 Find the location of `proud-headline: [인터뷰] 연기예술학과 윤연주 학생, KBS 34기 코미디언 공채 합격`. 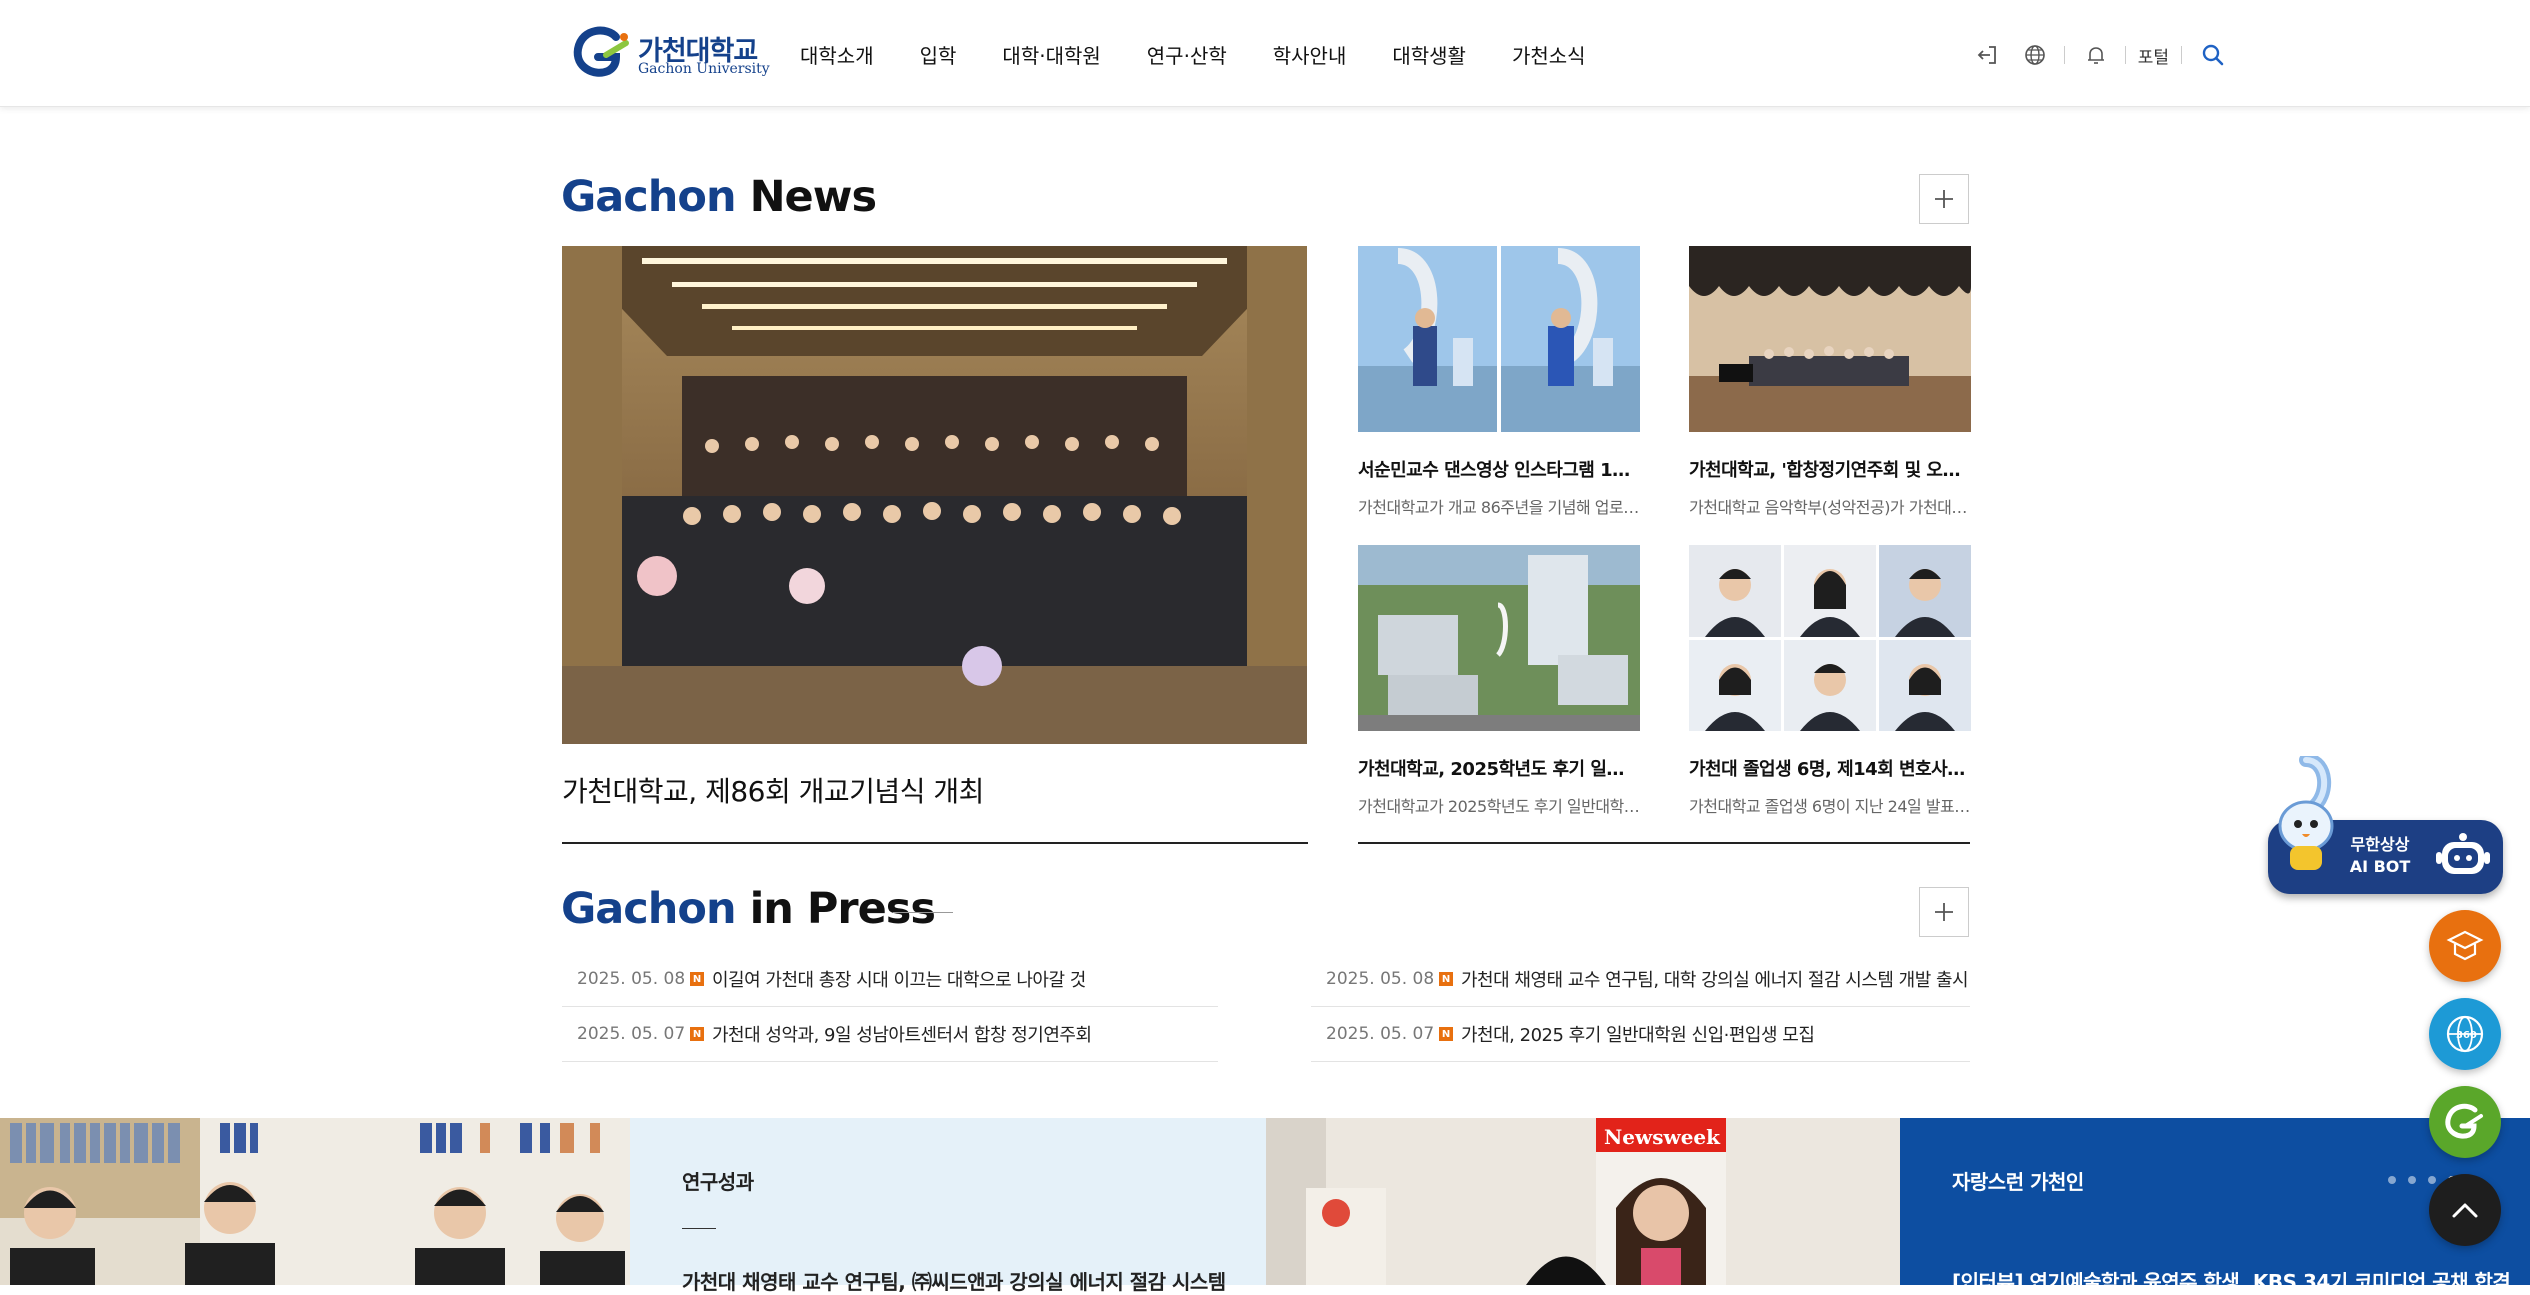

proud-headline: [인터뷰] 연기예술학과 윤연주 학생, KBS 34기 코미디언 공채 합격 is located at coordinates (2231, 1282).